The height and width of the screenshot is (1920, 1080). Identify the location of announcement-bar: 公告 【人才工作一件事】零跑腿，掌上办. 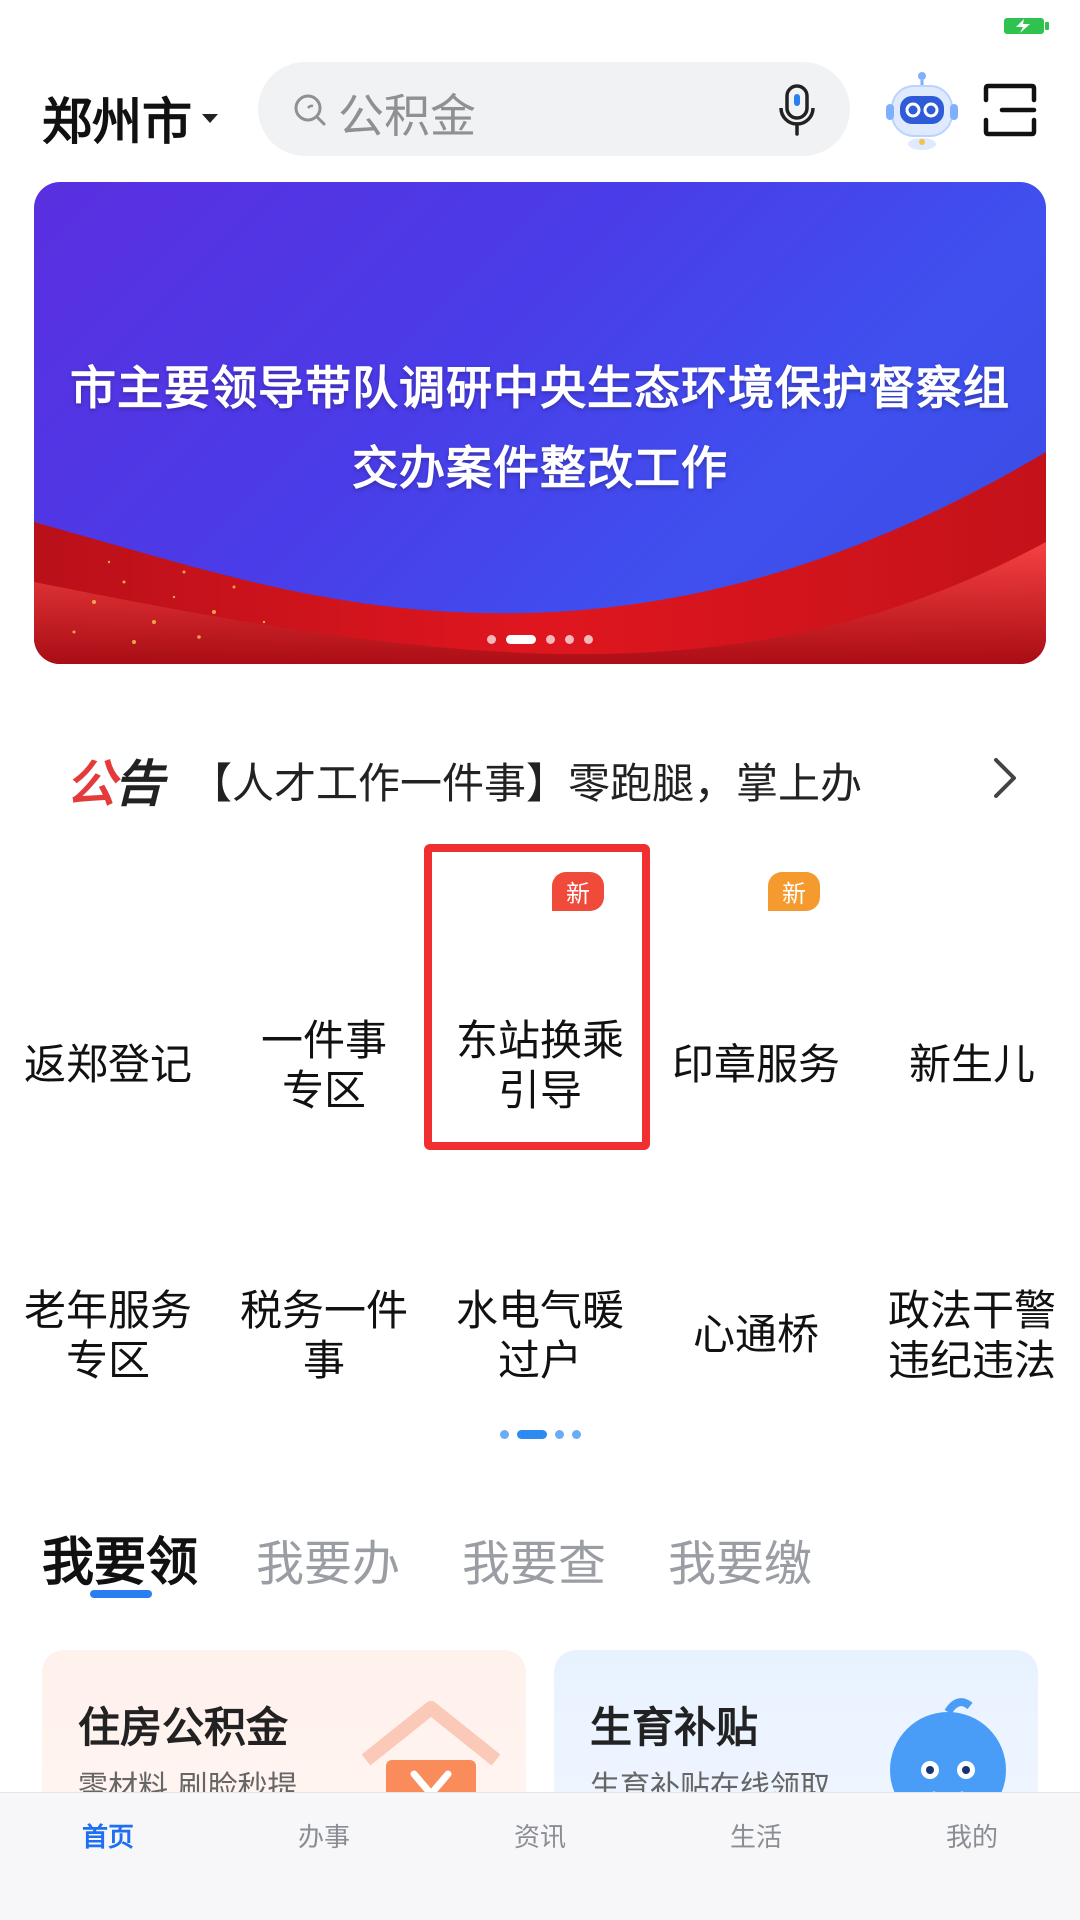
(540, 775).